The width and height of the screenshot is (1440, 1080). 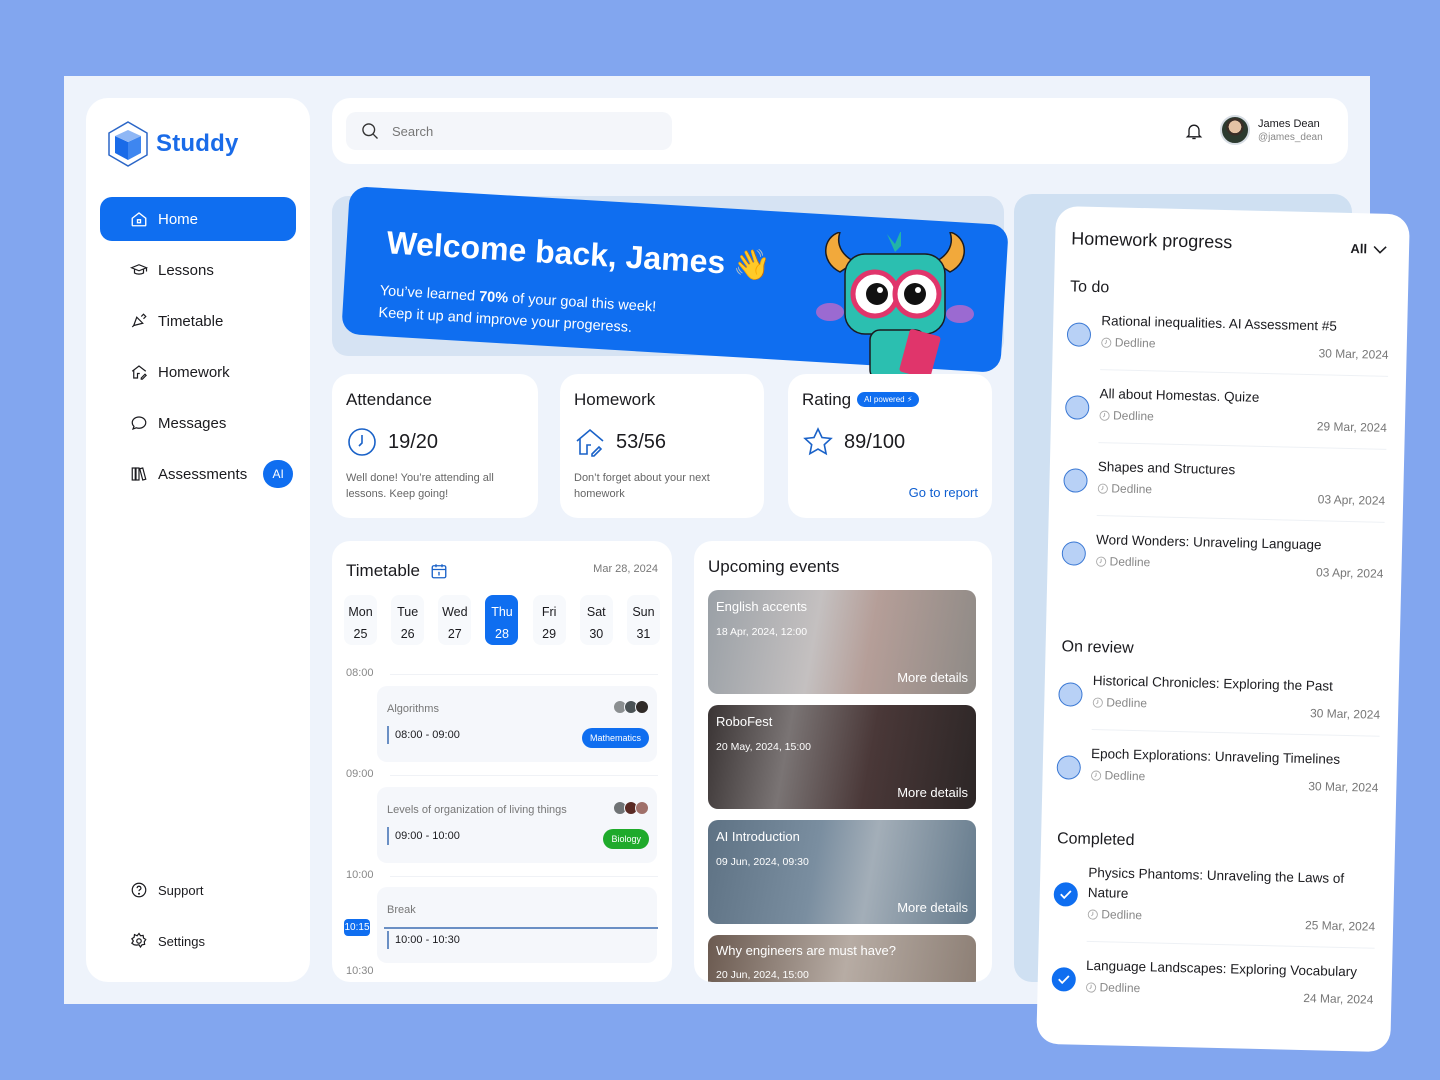 I want to click on event-date: 09 Jun, 2024, 09:30, so click(x=762, y=862).